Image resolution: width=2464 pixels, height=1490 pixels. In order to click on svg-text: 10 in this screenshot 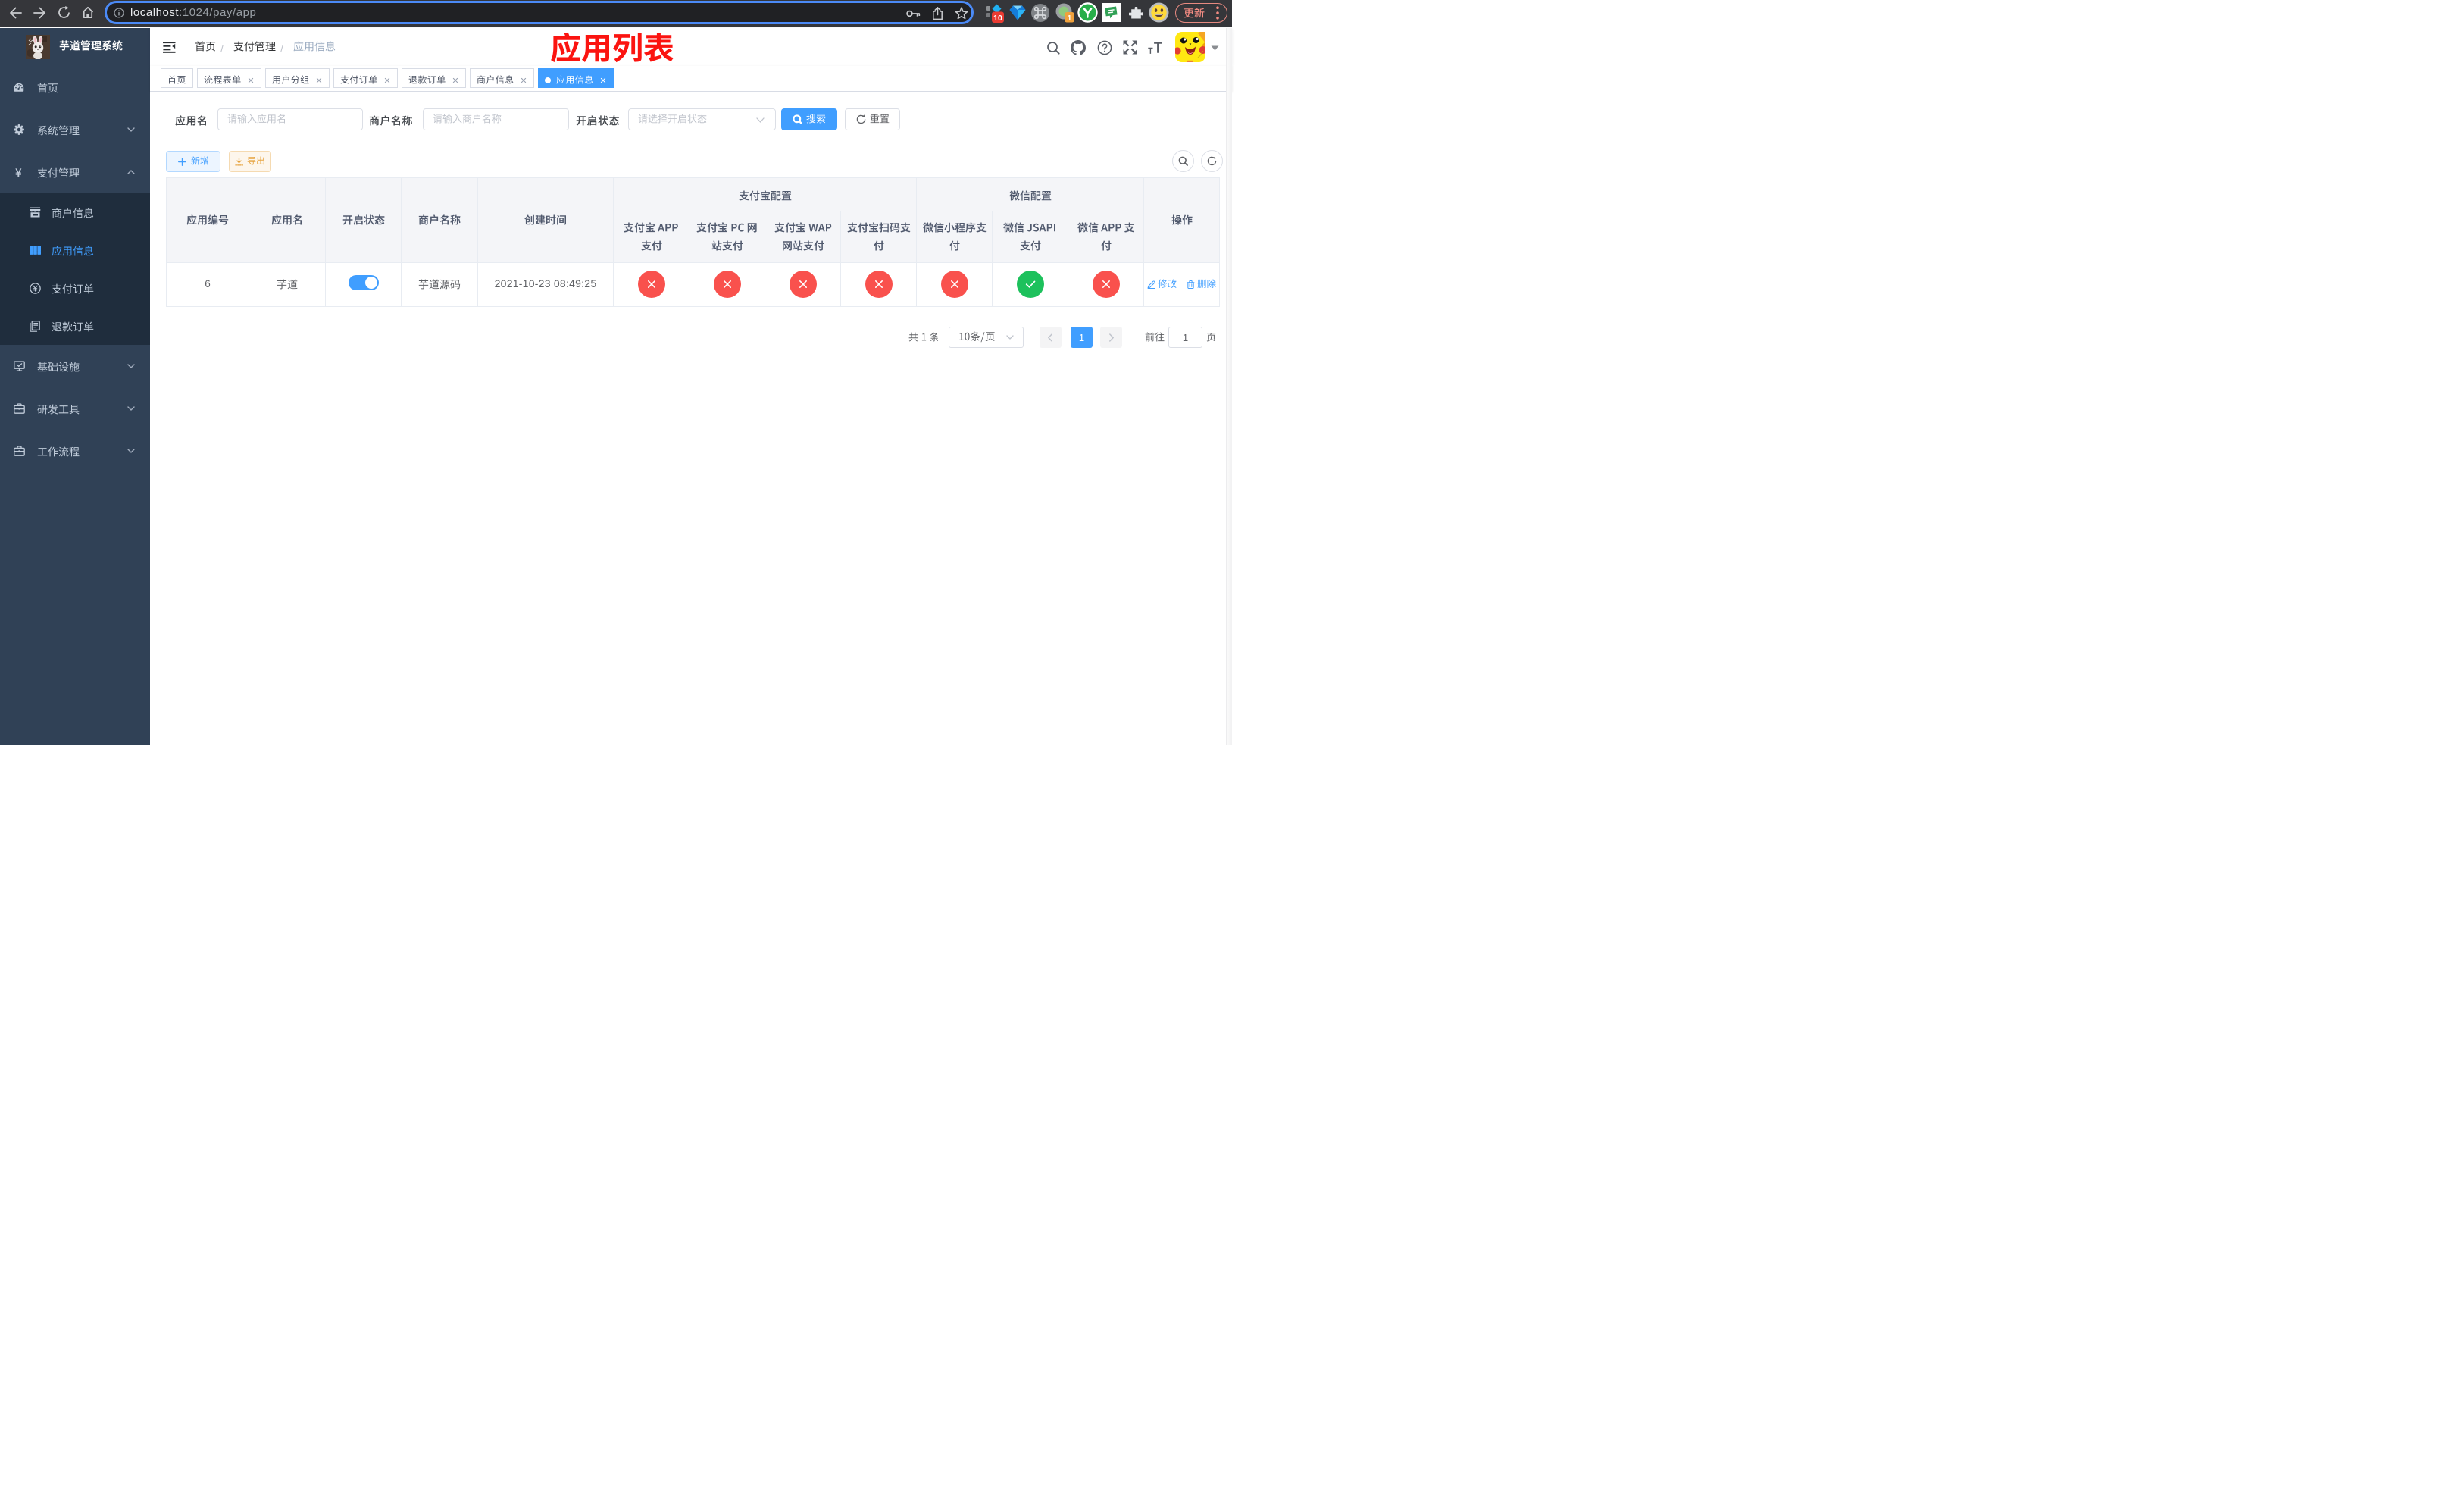, I will do `click(997, 18)`.